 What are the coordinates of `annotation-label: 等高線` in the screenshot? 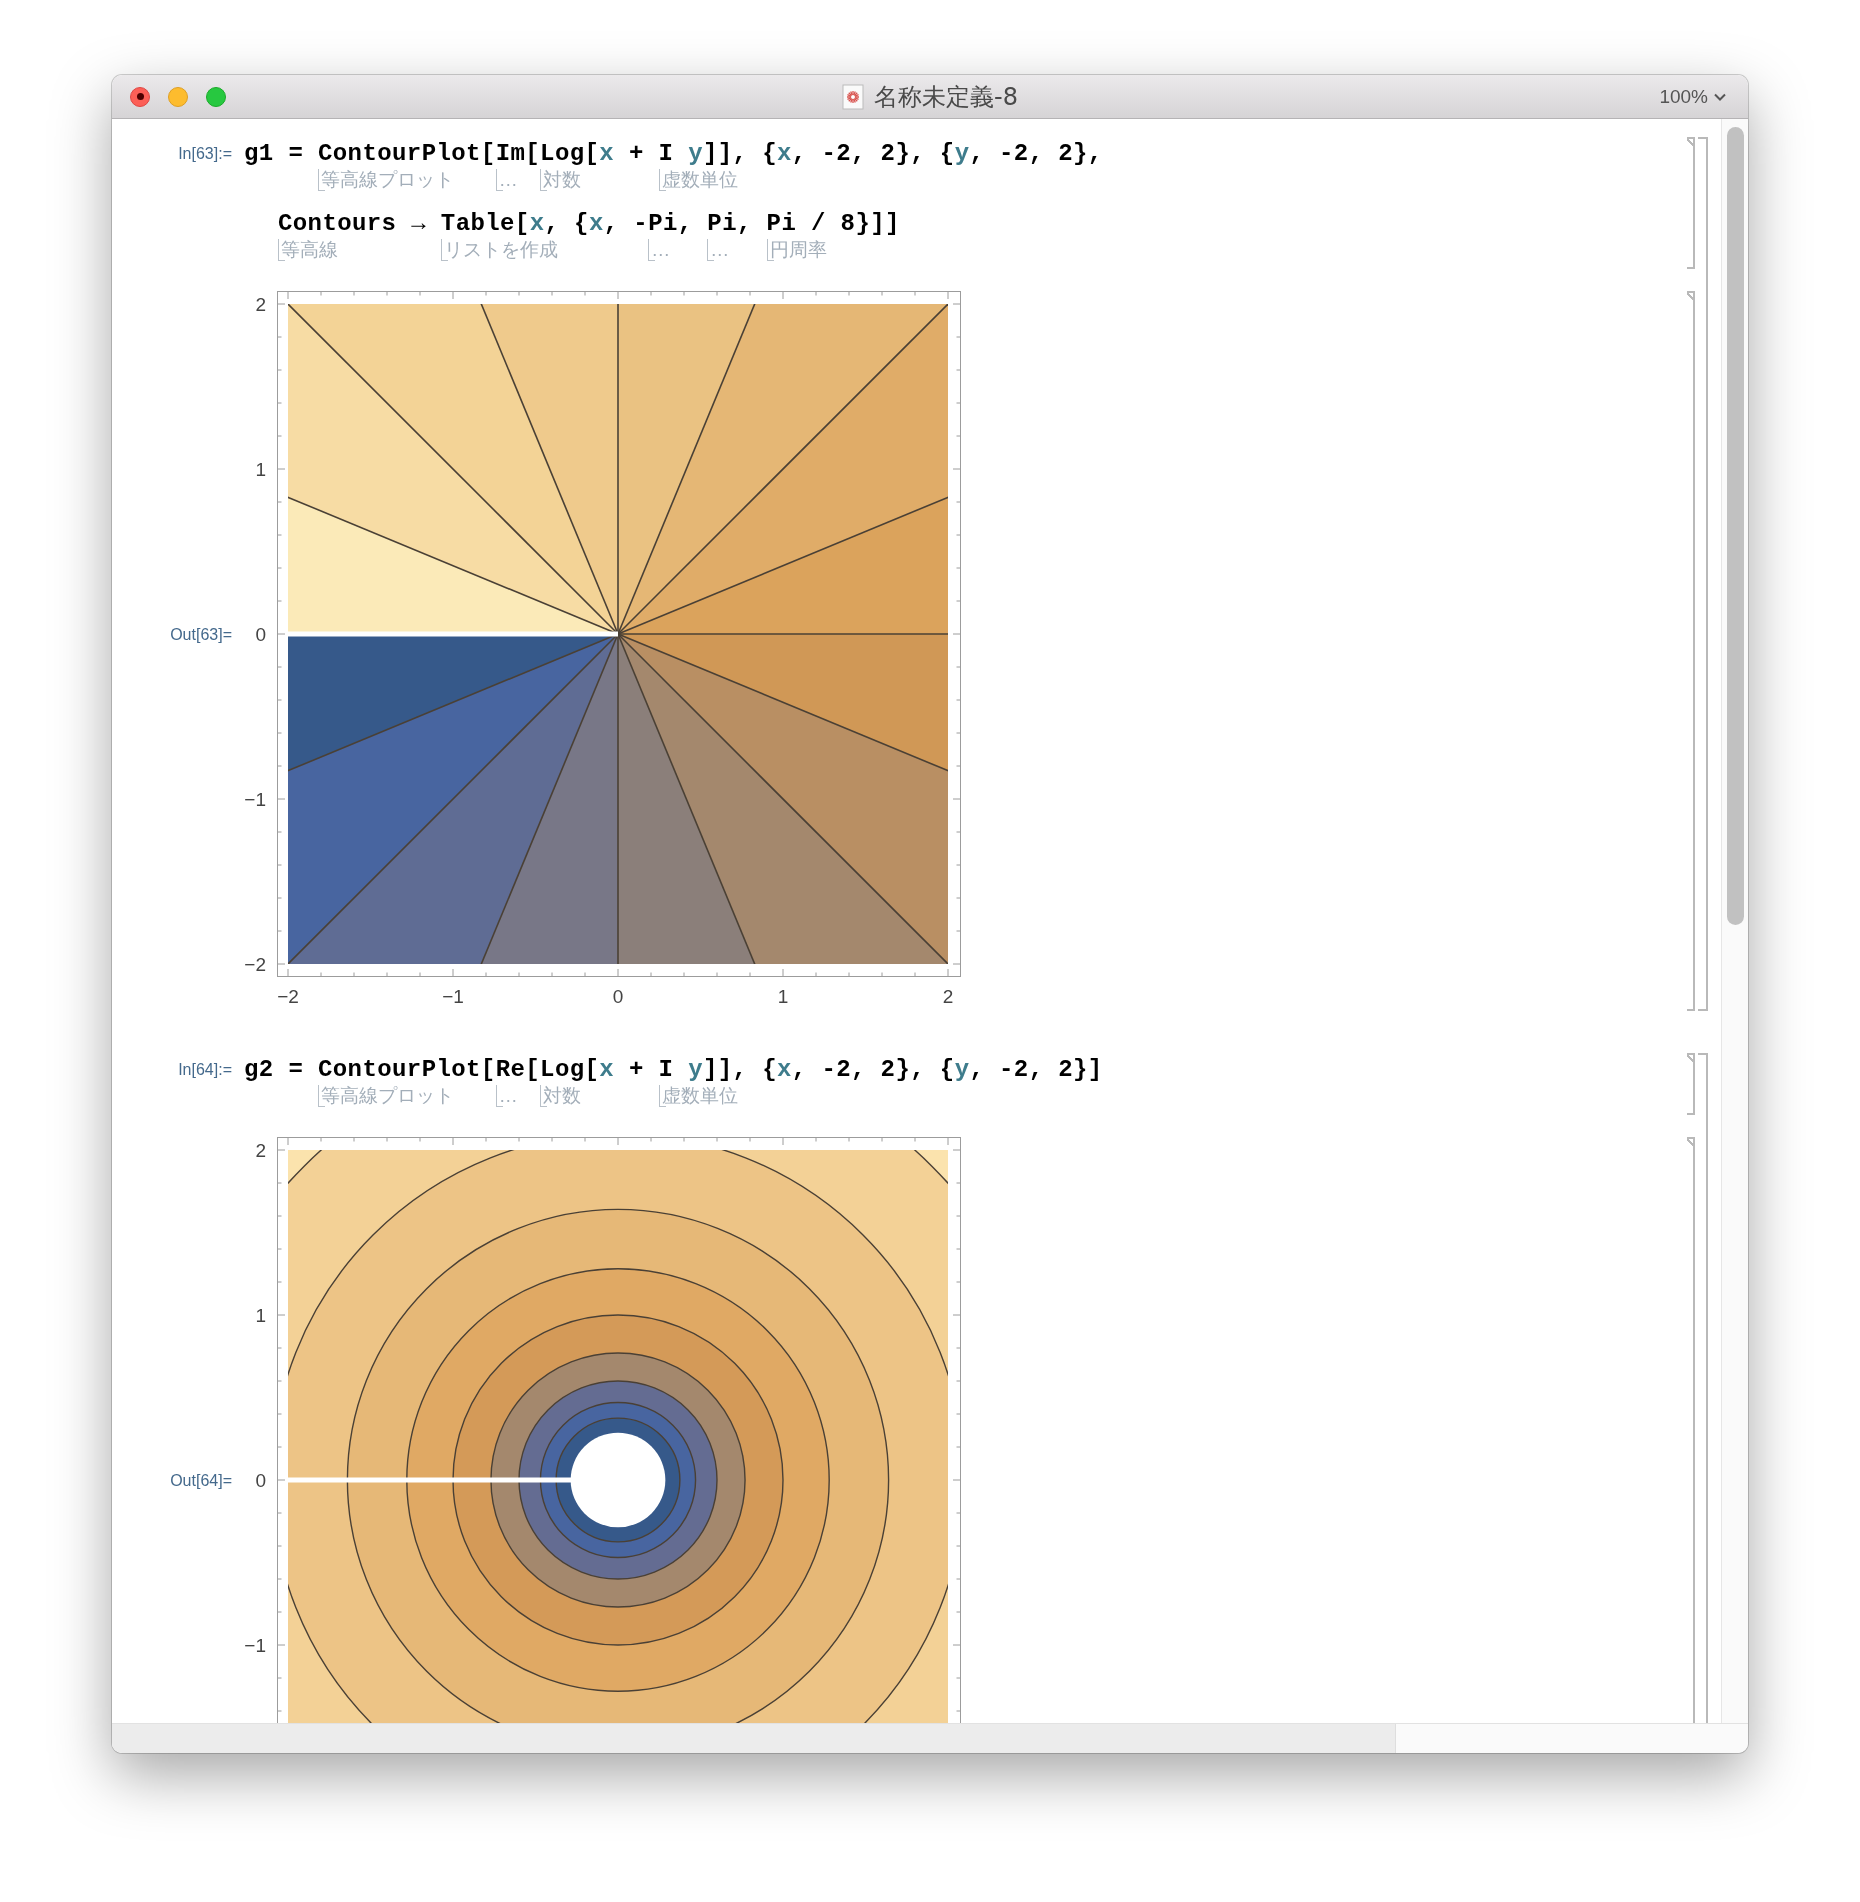 It's located at (308, 250).